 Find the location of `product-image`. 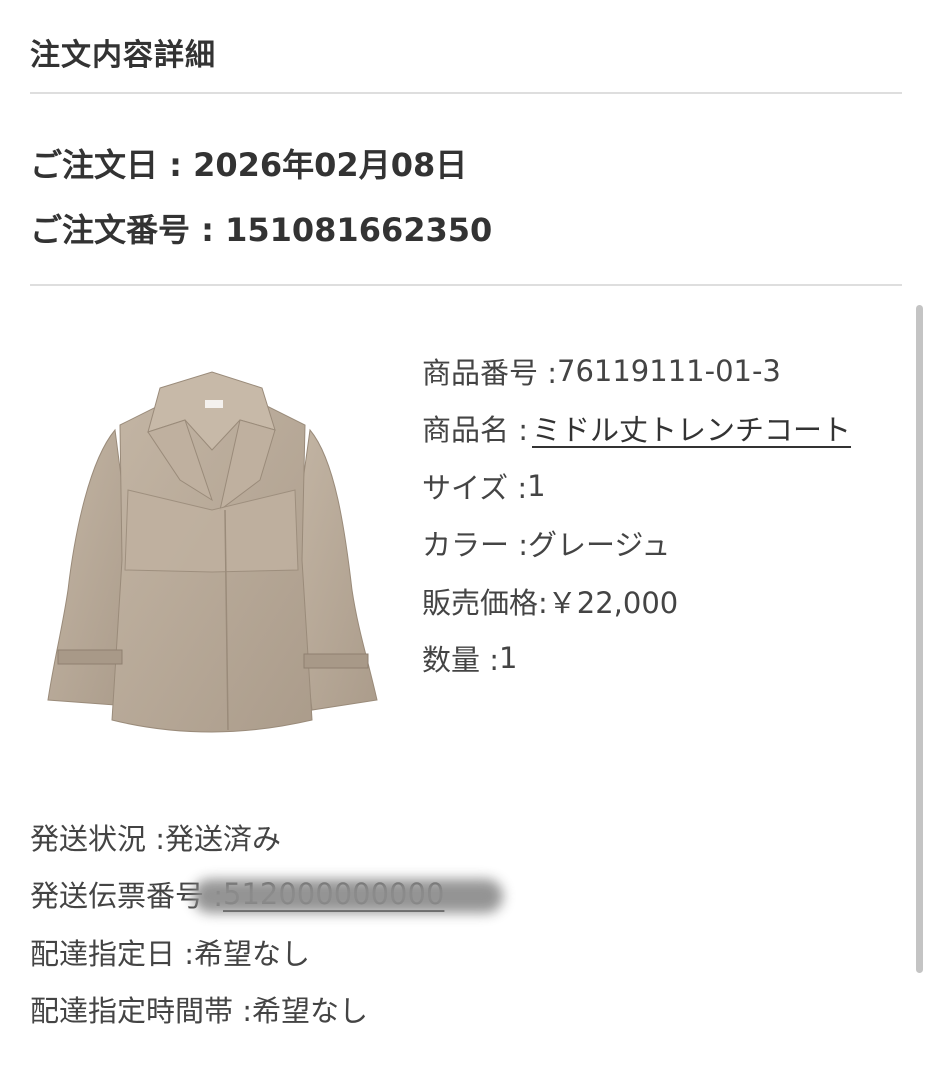

product-image is located at coordinates (212, 552).